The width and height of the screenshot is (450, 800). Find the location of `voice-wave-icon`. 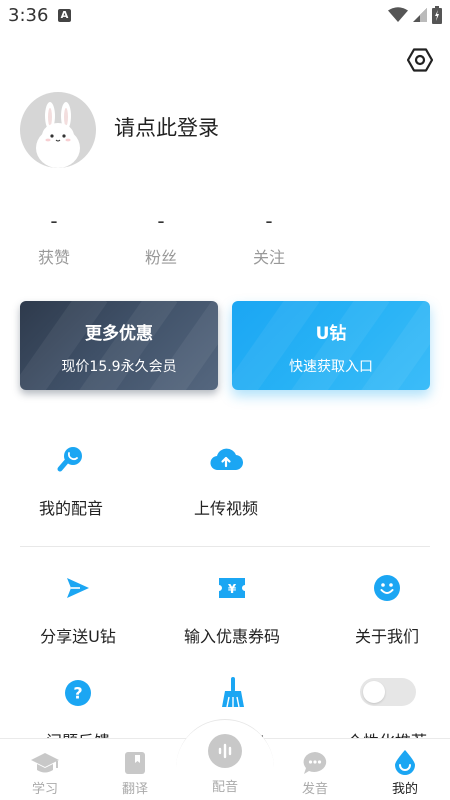

voice-wave-icon is located at coordinates (225, 751).